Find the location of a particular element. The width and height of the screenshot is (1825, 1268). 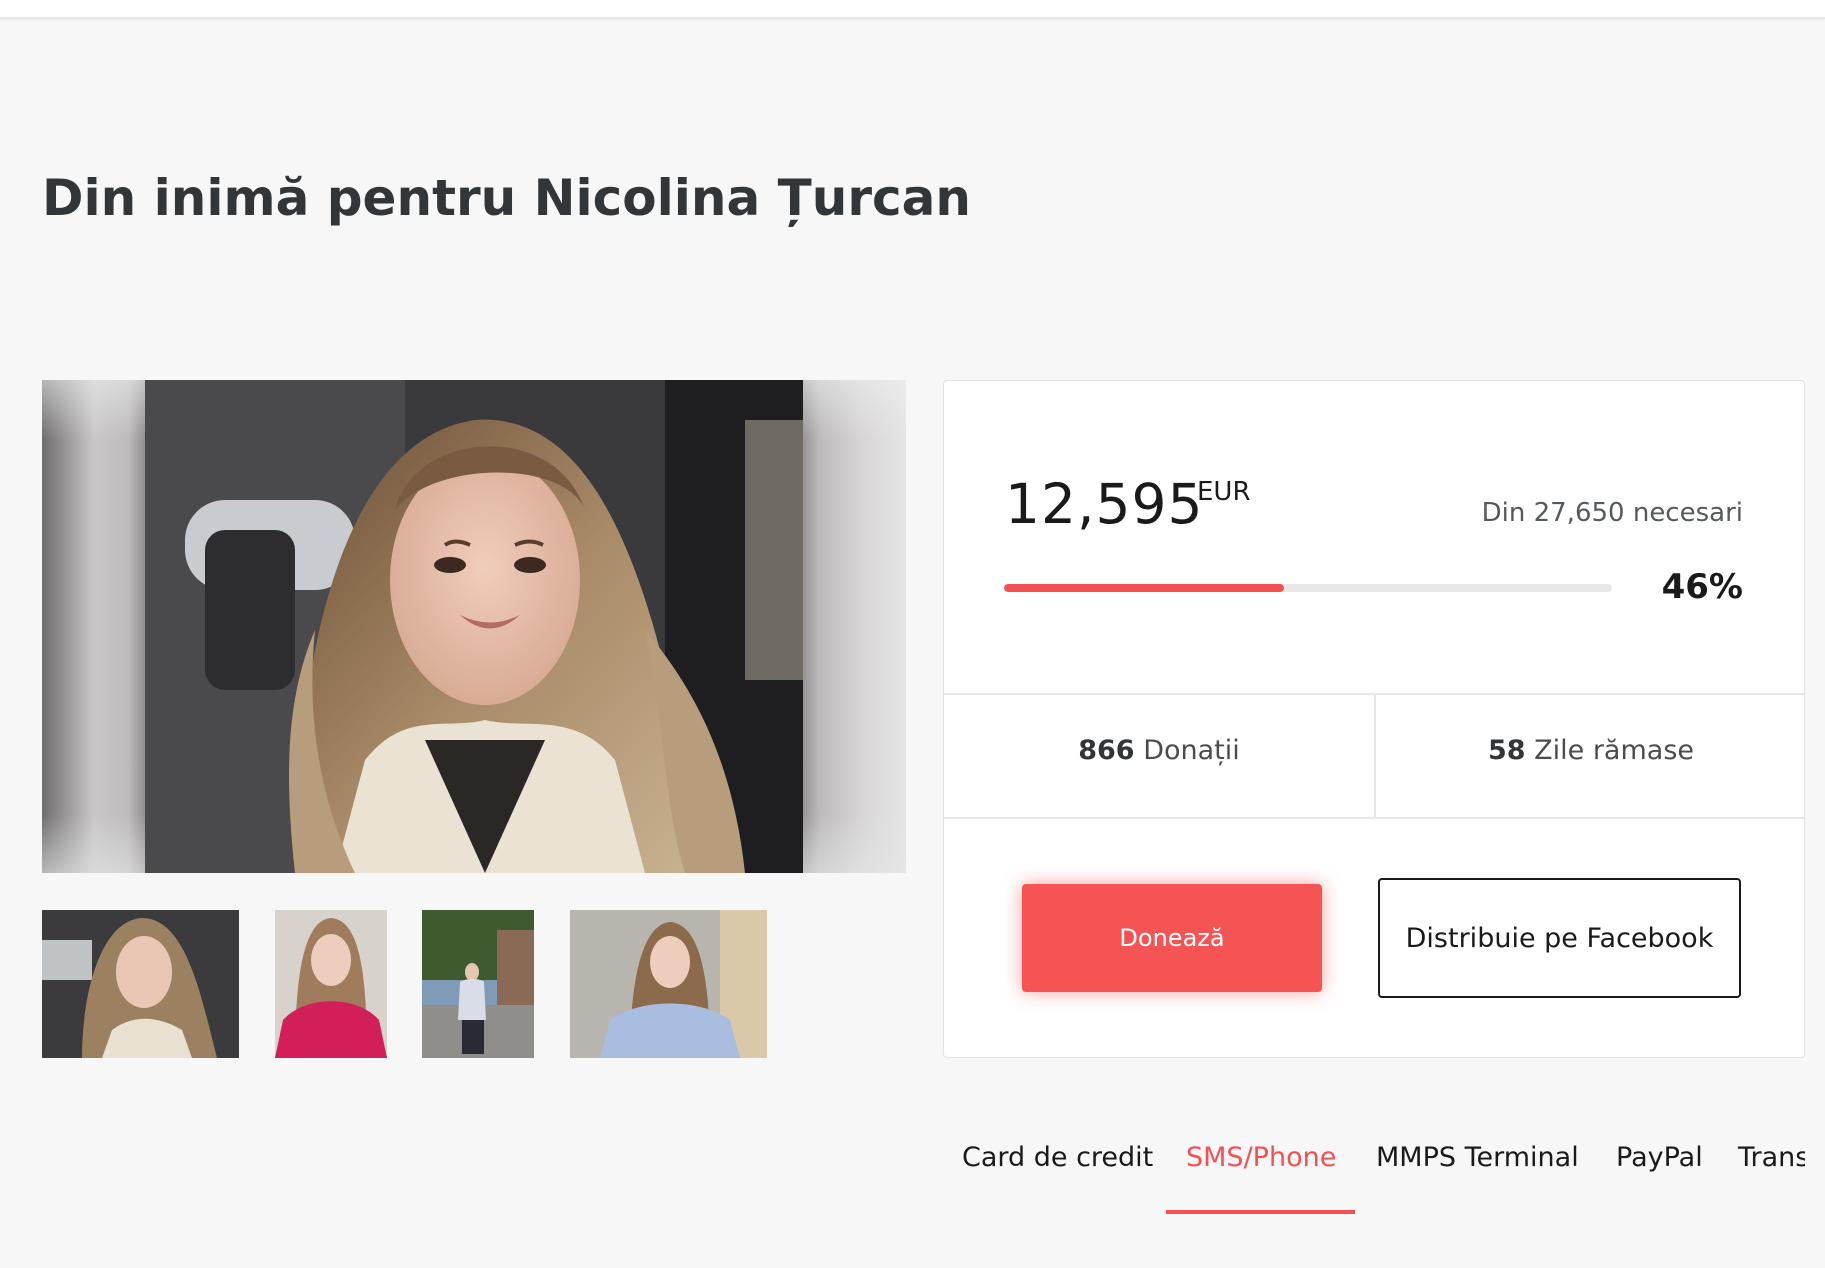

thumbnail-4-image is located at coordinates (668, 984).